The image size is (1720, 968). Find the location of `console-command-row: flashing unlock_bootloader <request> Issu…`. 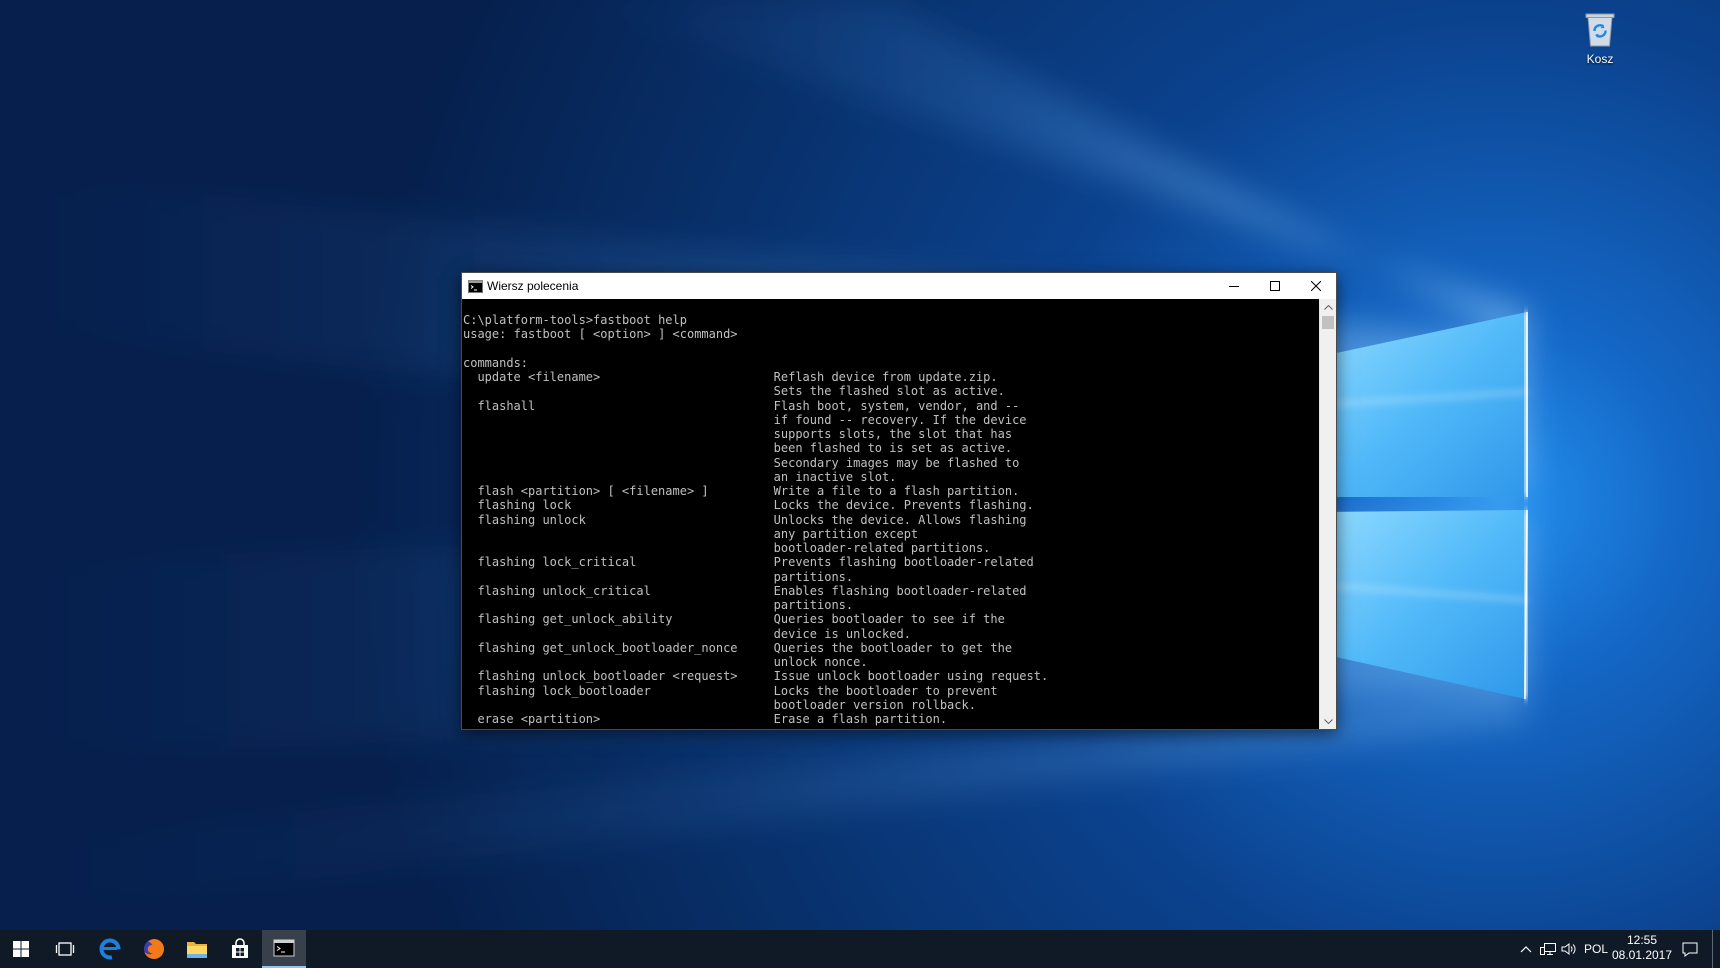

console-command-row: flashing unlock_bootloader <request> Issu… is located at coordinates (891, 676).